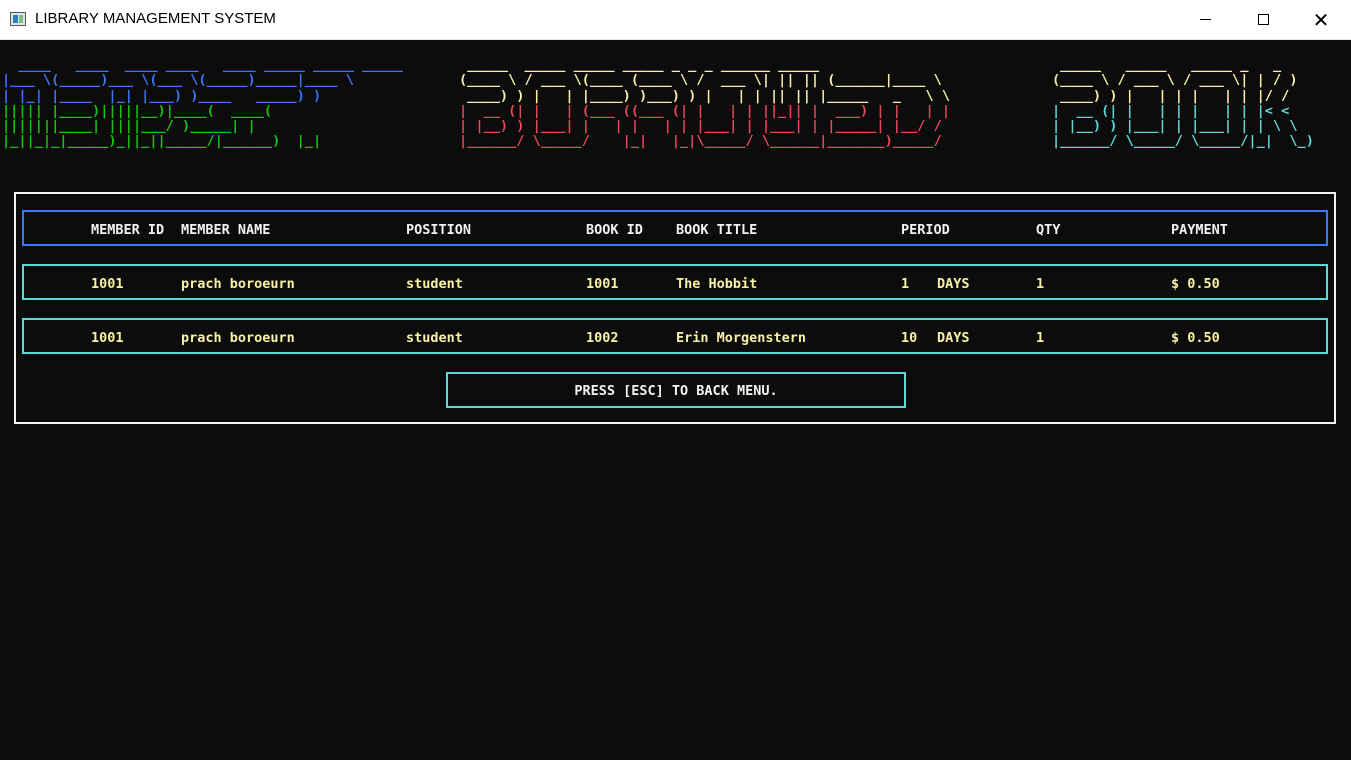 This screenshot has height=760, width=1351. What do you see at coordinates (439, 230) in the screenshot?
I see `header-position: POSITION` at bounding box center [439, 230].